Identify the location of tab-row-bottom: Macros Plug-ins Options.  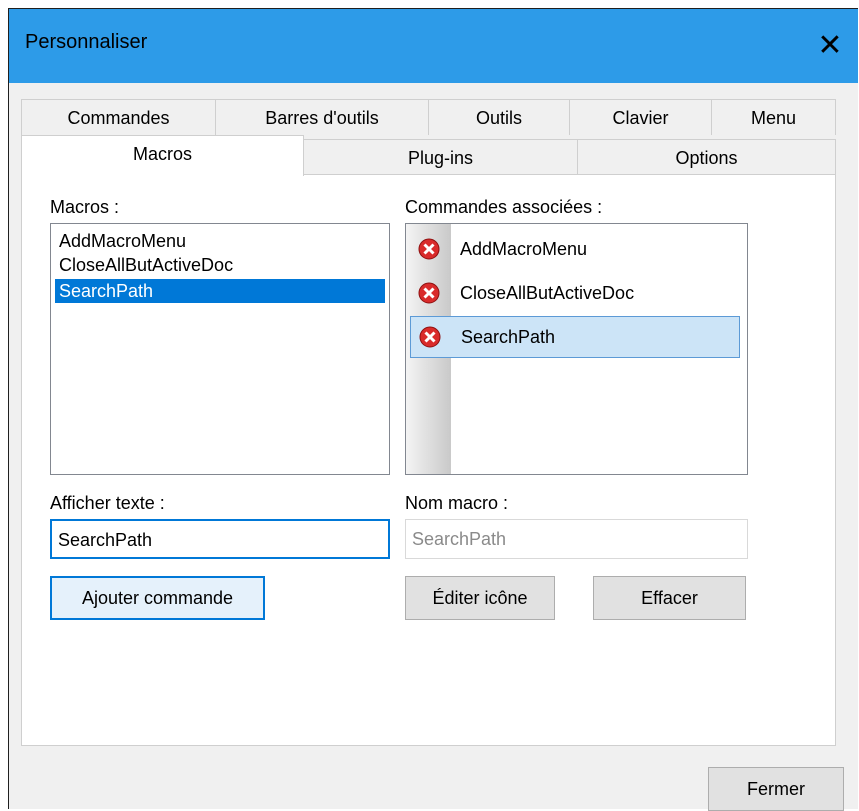
(428, 155).